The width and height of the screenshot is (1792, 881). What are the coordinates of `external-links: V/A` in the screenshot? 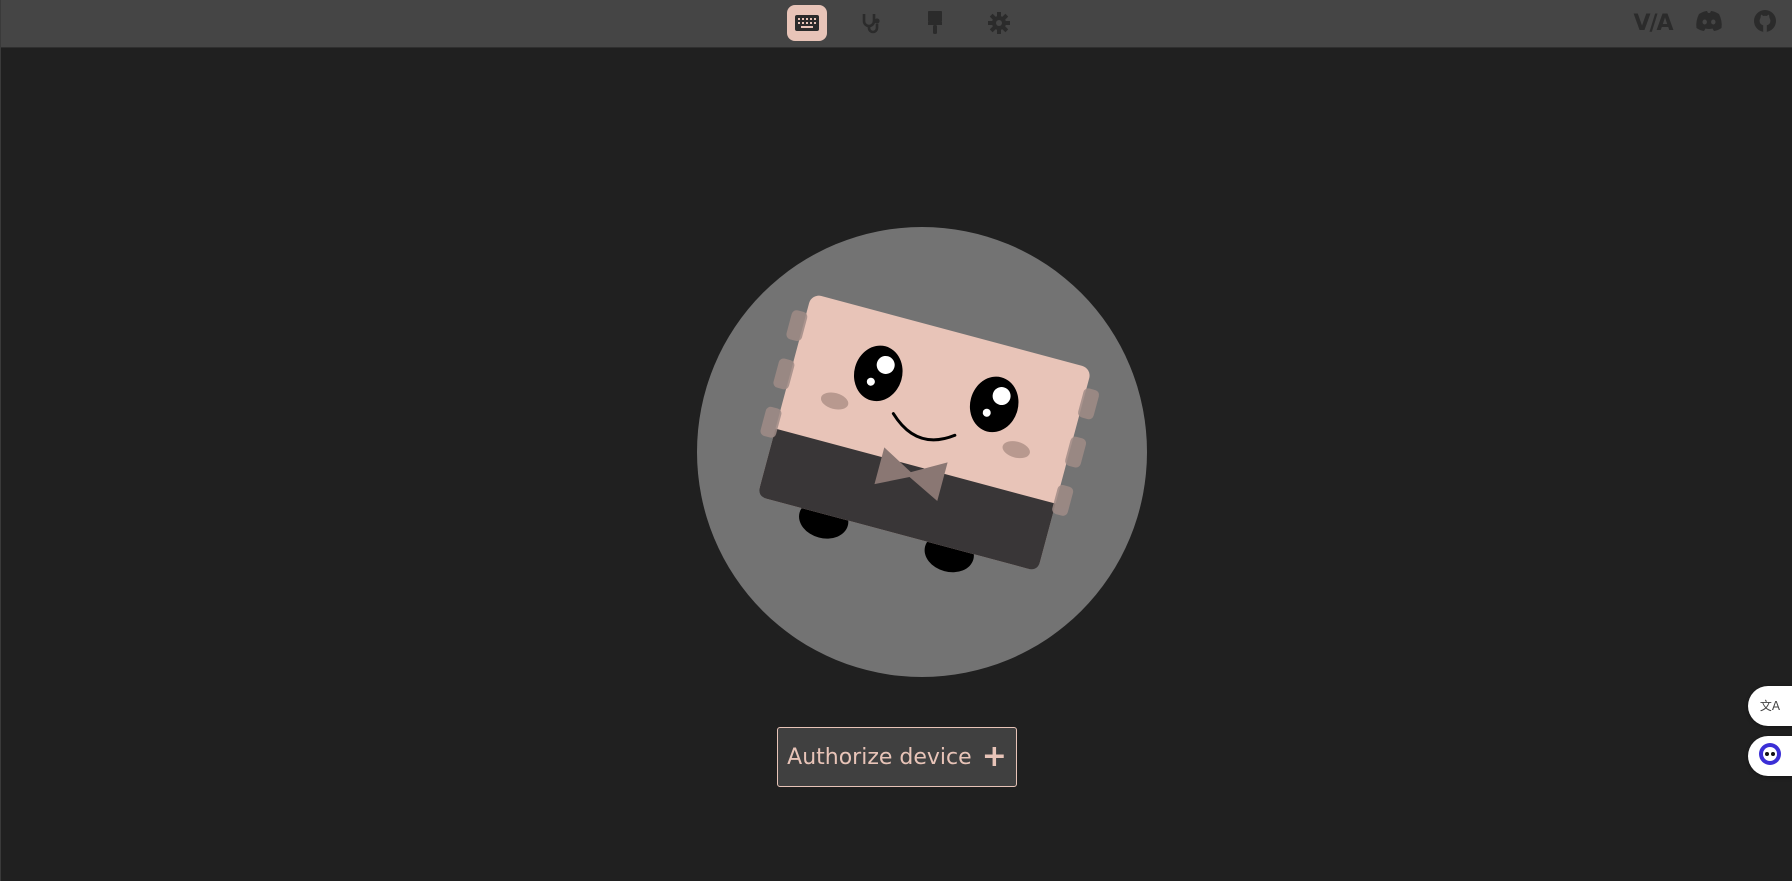 It's located at (1708, 23).